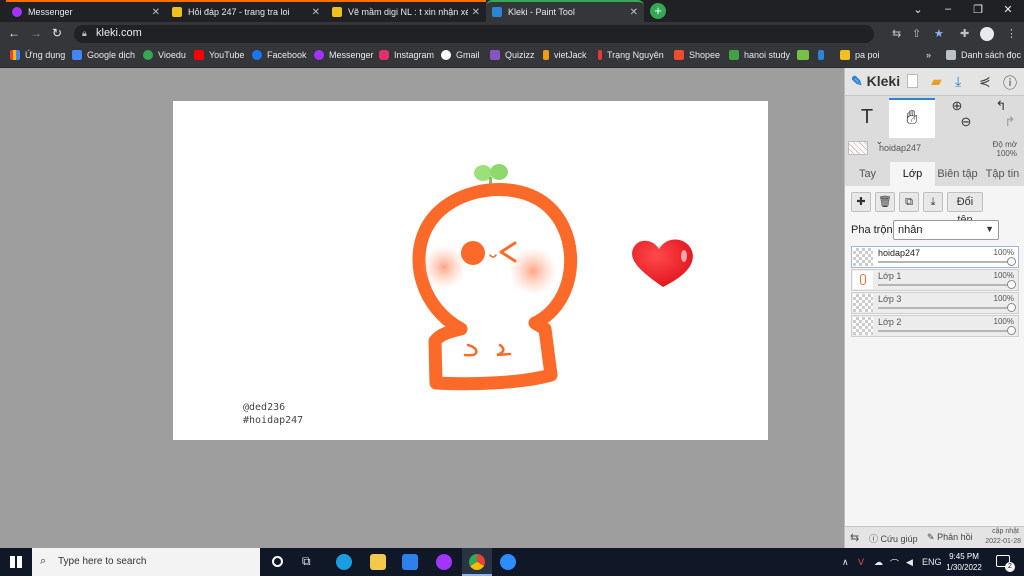 The image size is (1024, 576). Describe the element at coordinates (867, 174) in the screenshot. I see `tab-brush: Tay` at that location.